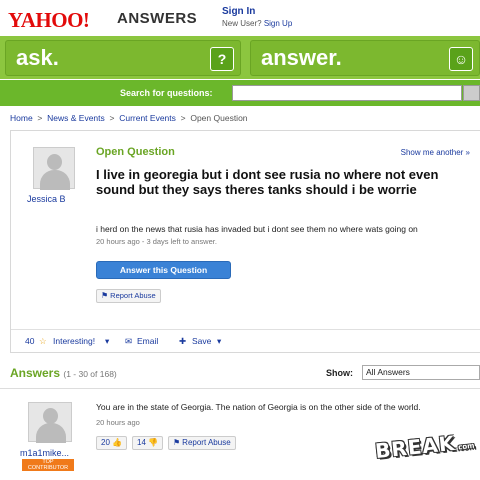 The image size is (480, 480). What do you see at coordinates (147, 118) in the screenshot?
I see `breadcrumb-current-events: Current Events` at bounding box center [147, 118].